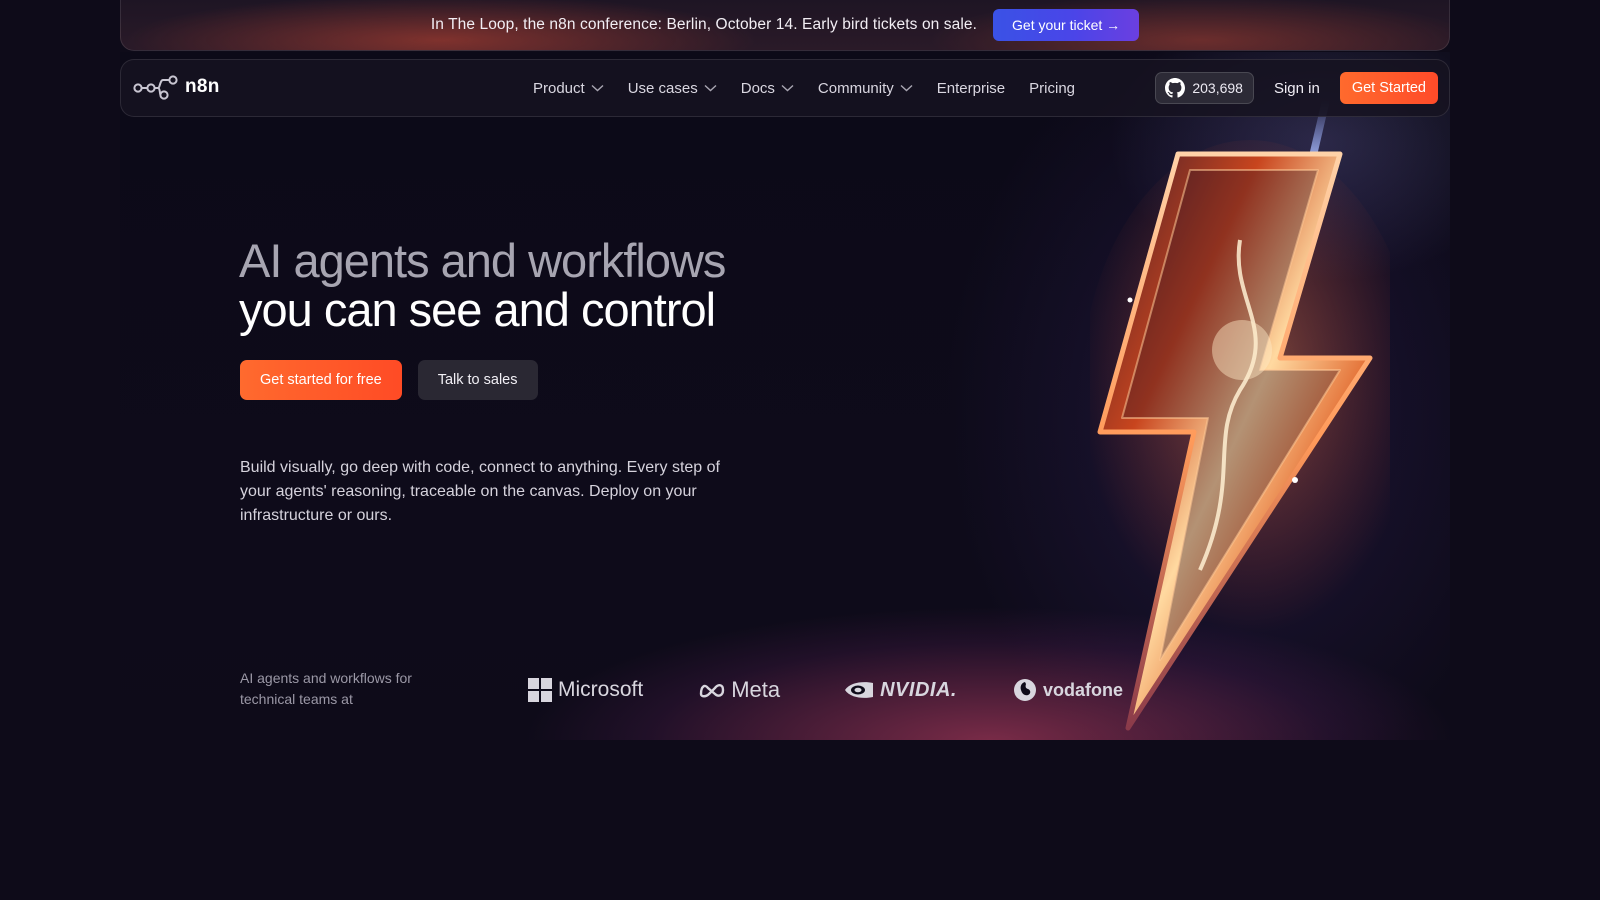 The height and width of the screenshot is (900, 1600). I want to click on nav-item-enterprise: Enterprise, so click(971, 88).